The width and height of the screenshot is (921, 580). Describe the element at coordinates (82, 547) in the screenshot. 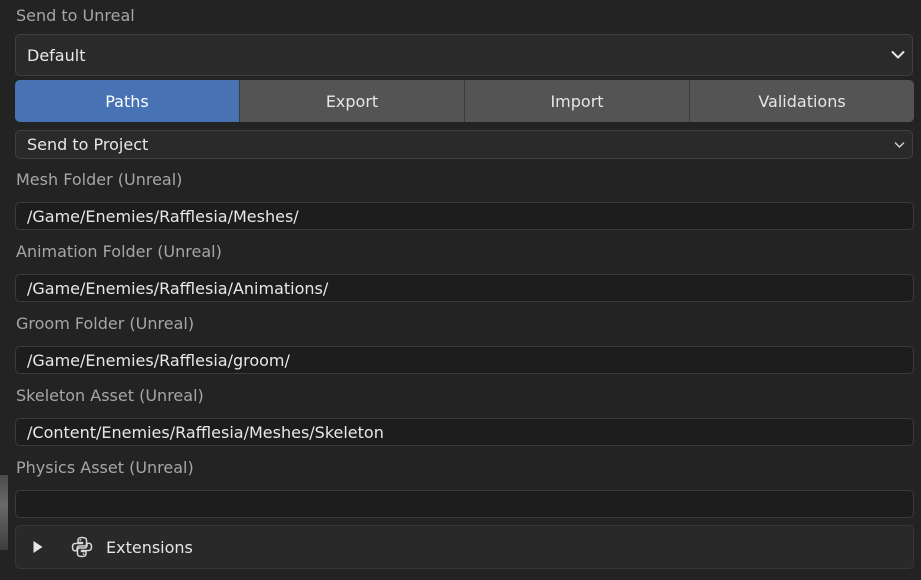

I see `python-icon` at that location.